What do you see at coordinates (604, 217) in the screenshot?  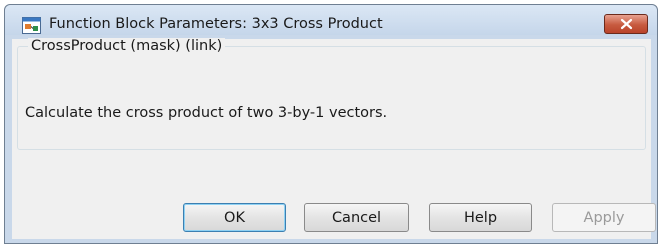 I see `apply-button: Apply` at bounding box center [604, 217].